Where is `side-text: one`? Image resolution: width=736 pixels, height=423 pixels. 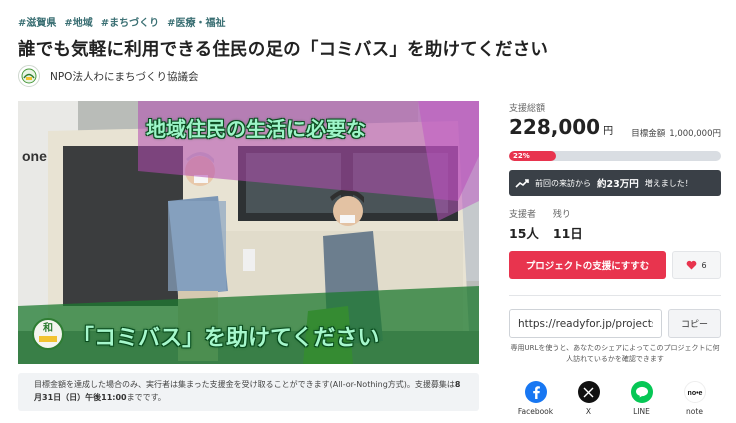
side-text: one is located at coordinates (34, 156).